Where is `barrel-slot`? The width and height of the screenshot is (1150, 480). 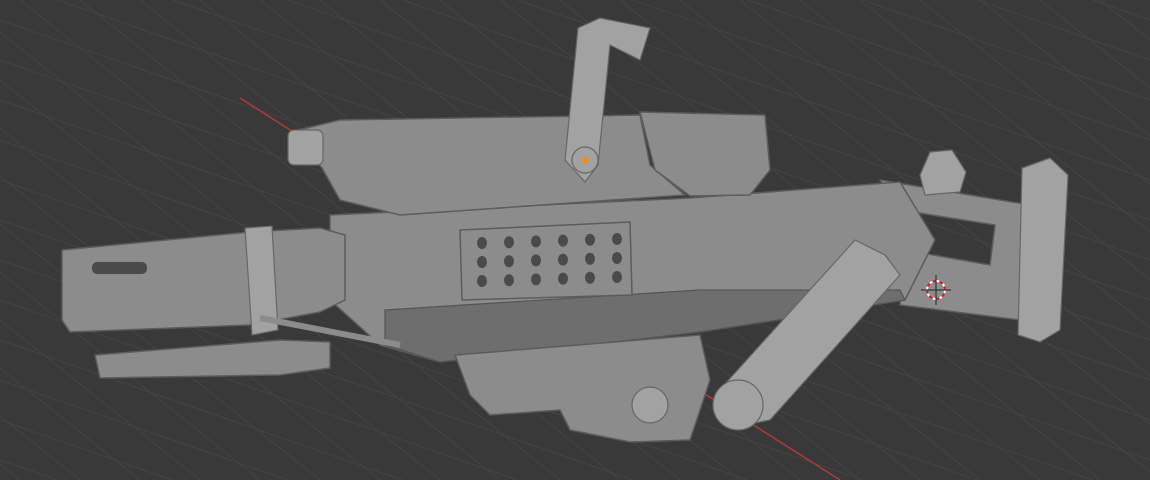
barrel-slot is located at coordinates (119, 268).